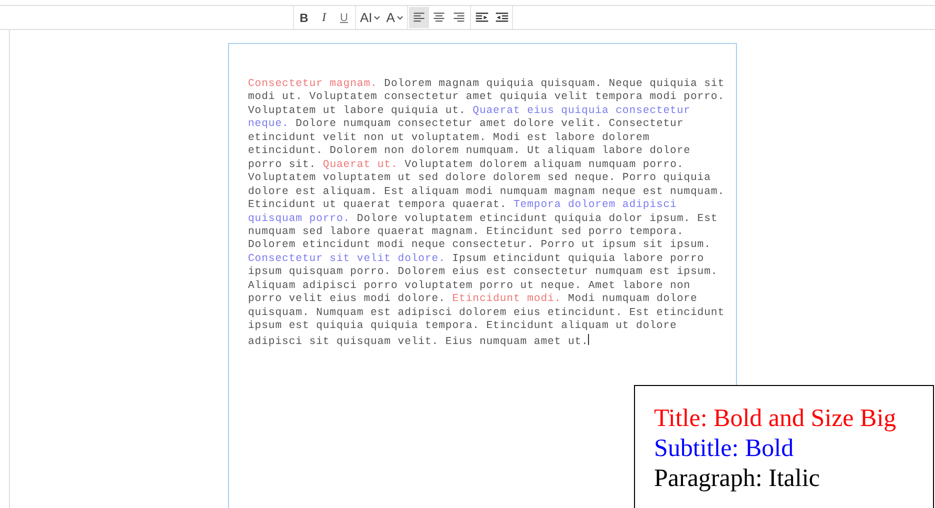  Describe the element at coordinates (481, 17) in the screenshot. I see `outdent-icon` at that location.